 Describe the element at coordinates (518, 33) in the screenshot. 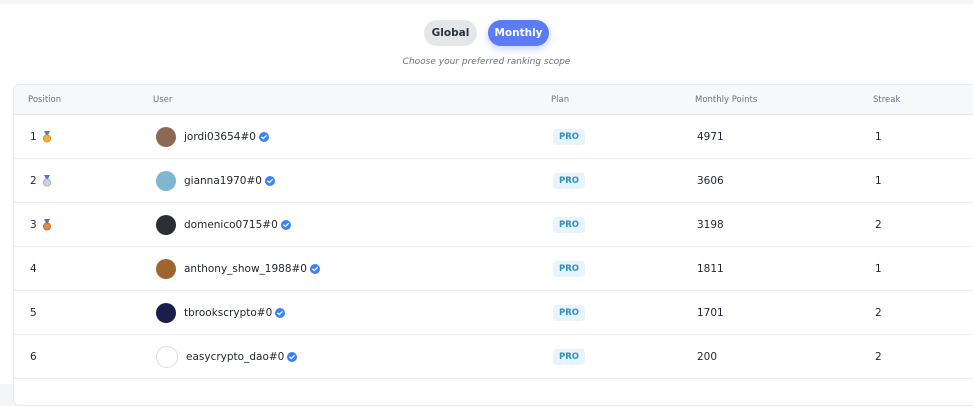

I see `monthly-scope-button: Monthly` at that location.